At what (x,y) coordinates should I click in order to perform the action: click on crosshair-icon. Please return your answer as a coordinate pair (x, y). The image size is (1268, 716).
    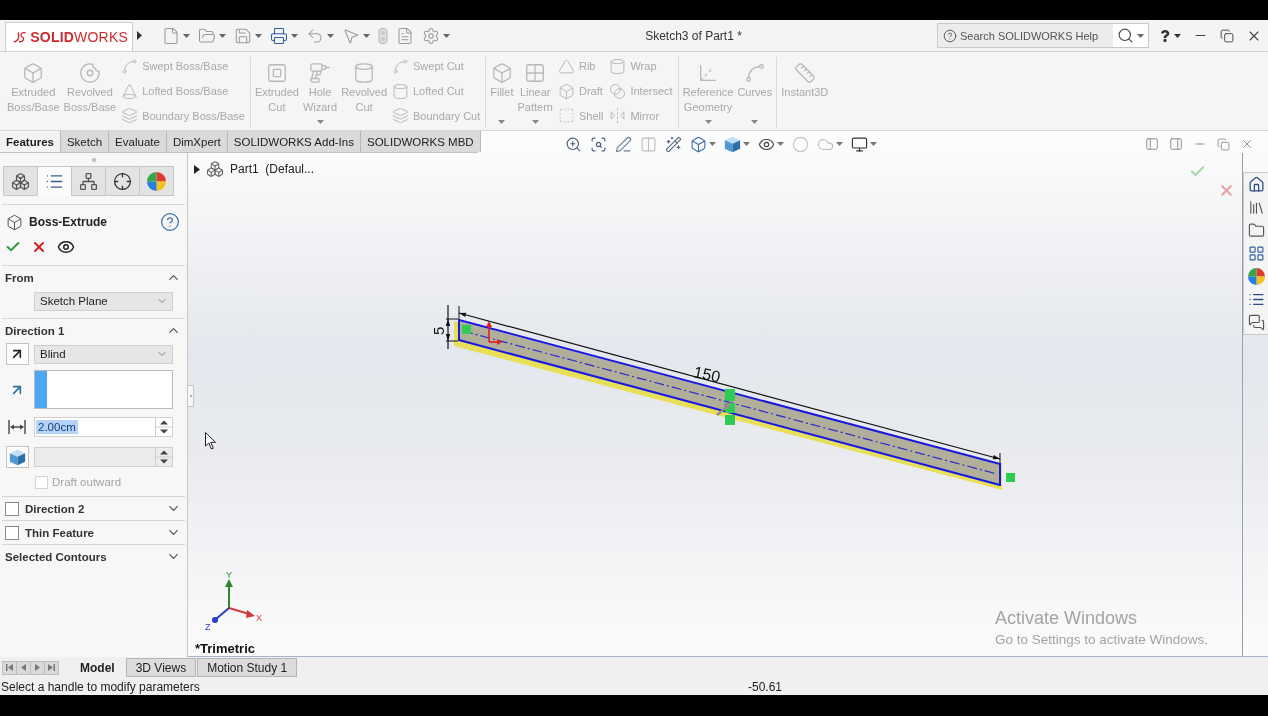
    Looking at the image, I should click on (122, 181).